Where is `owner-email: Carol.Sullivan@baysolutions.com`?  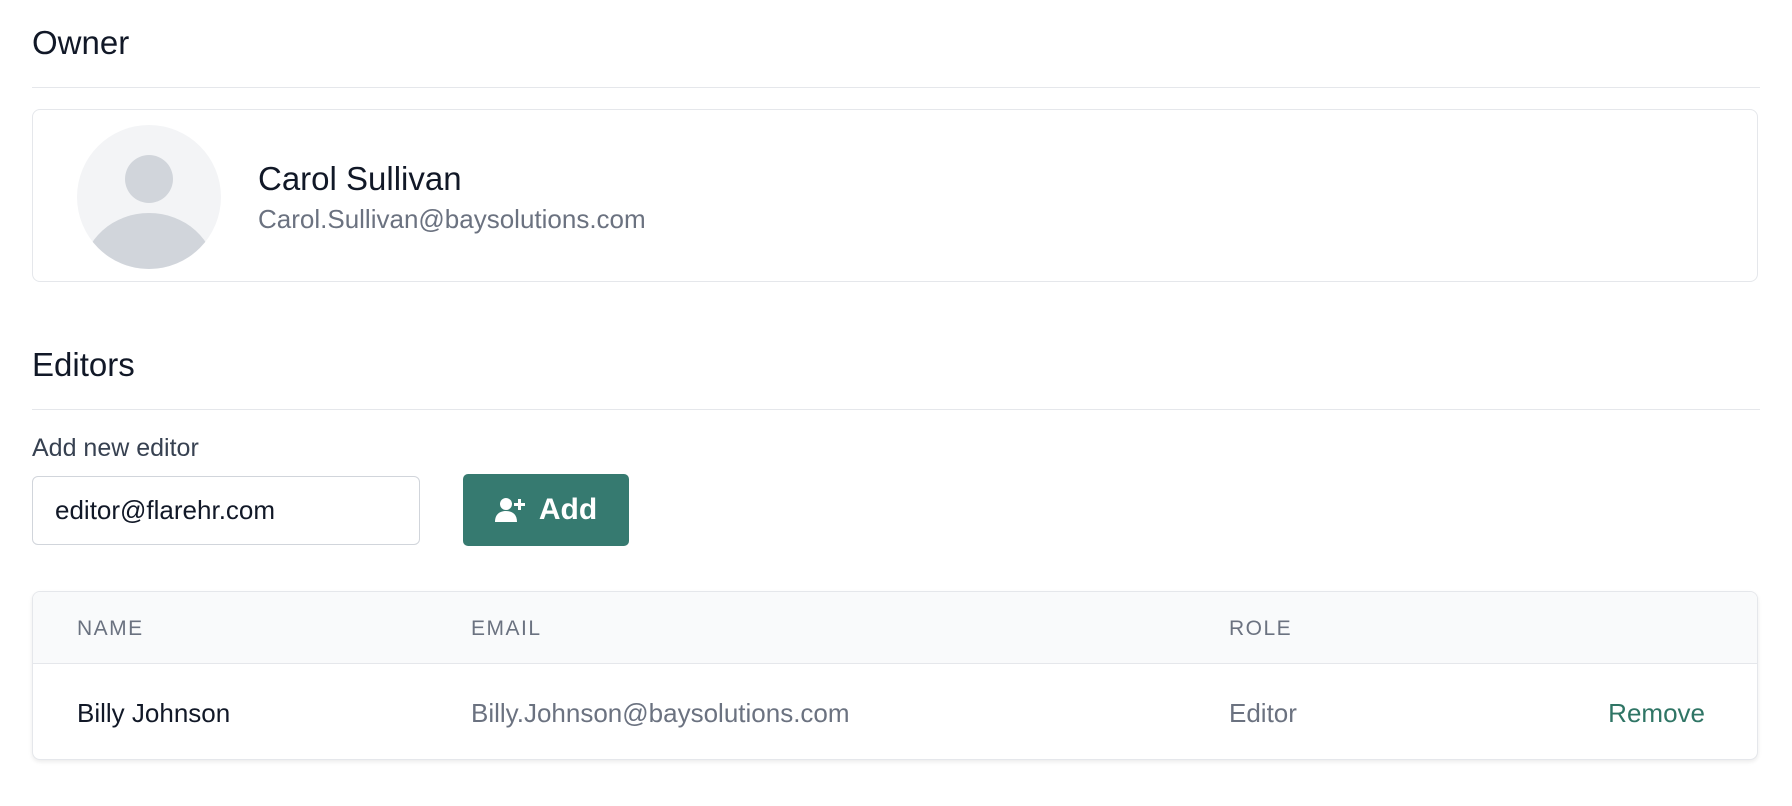 owner-email: Carol.Sullivan@baysolutions.com is located at coordinates (452, 219).